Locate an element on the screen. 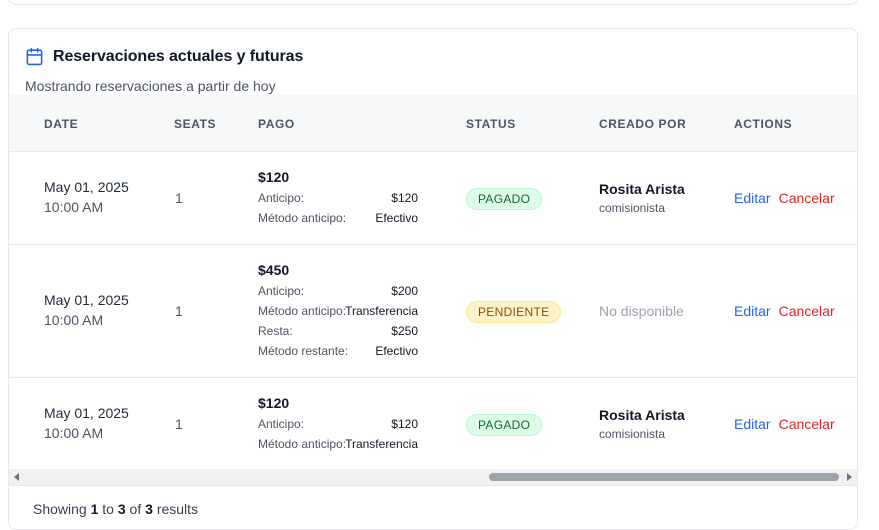 The image size is (879, 530). status-cell: PENDIENTE is located at coordinates (514, 312).